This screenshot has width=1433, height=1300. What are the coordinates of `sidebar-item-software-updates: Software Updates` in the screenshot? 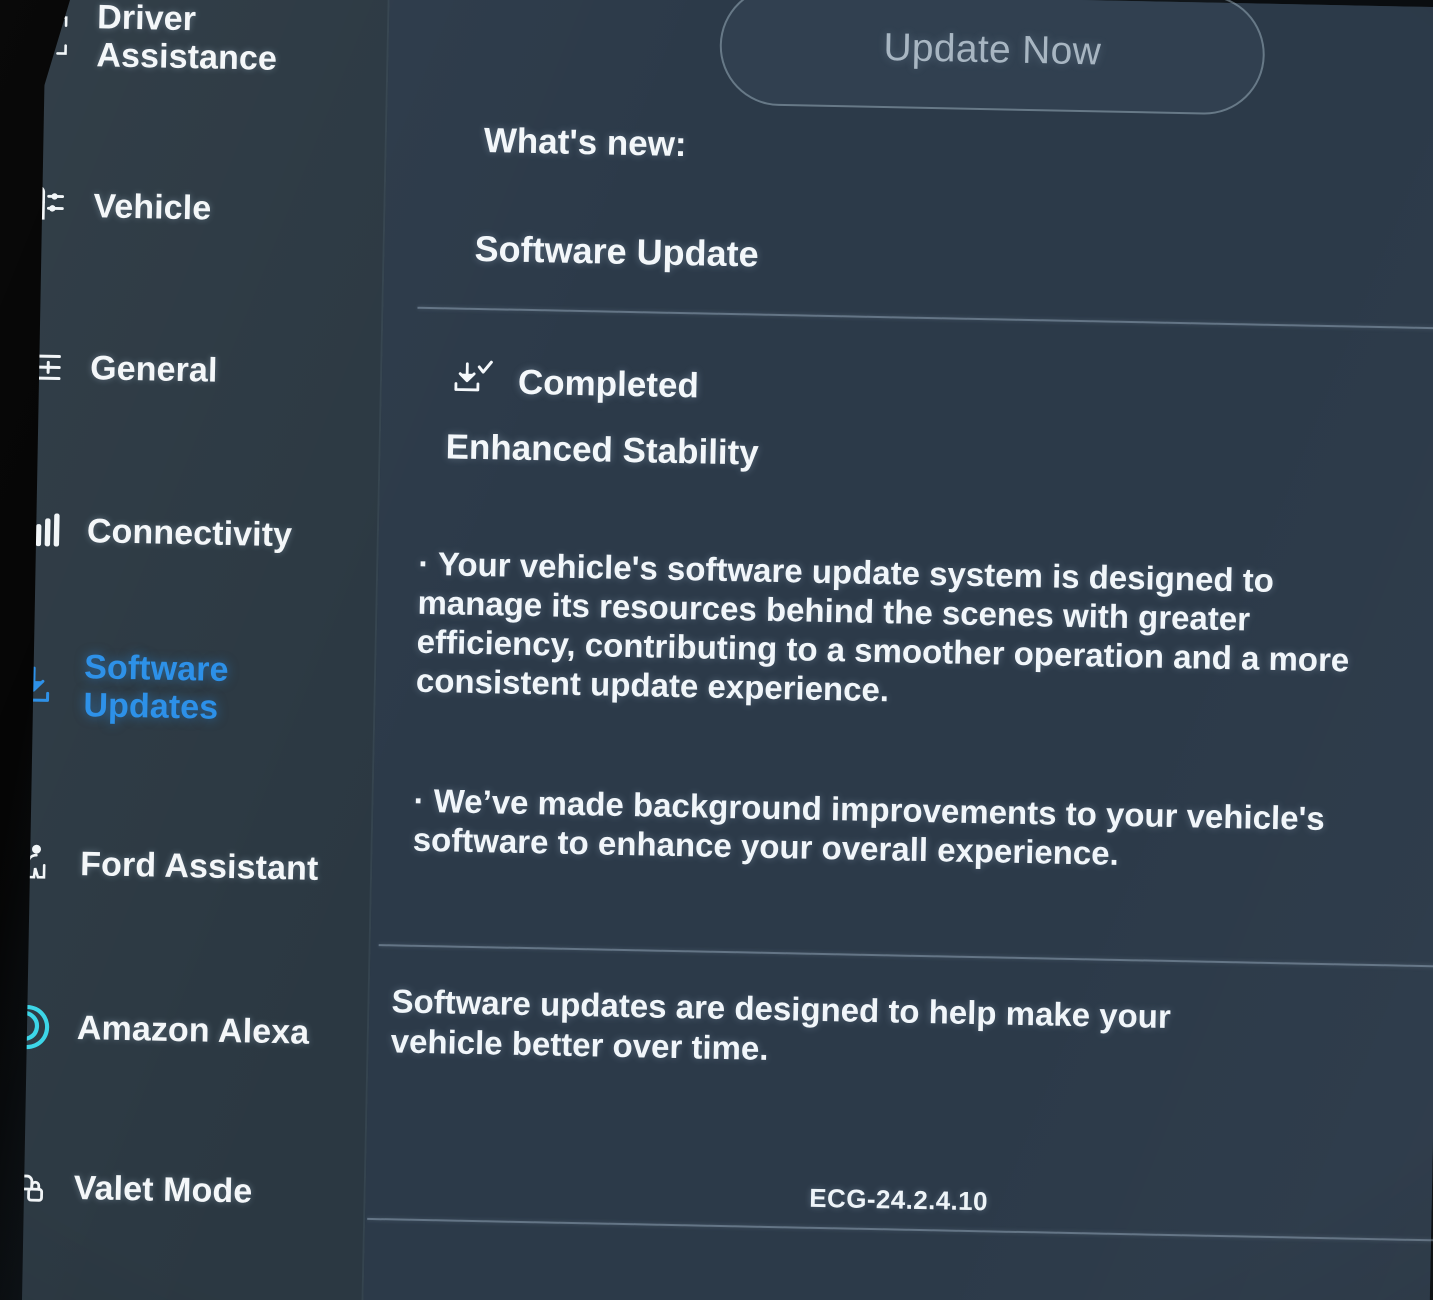 It's located at (188, 688).